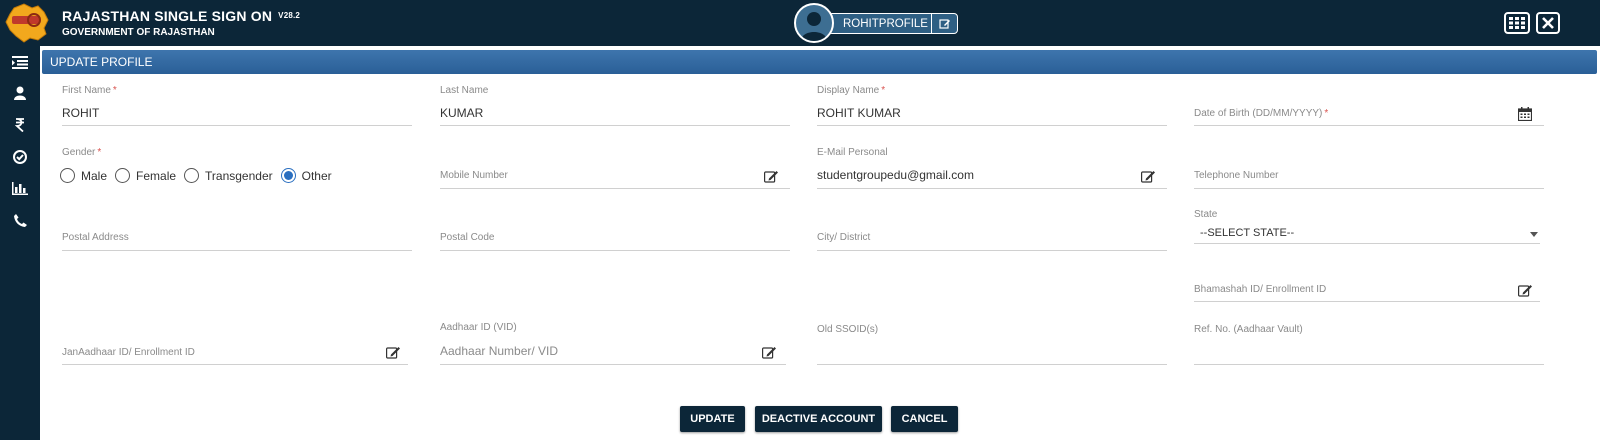 The height and width of the screenshot is (440, 1600). Describe the element at coordinates (885, 23) in the screenshot. I see `profile-name: ROHITPROFILE` at that location.